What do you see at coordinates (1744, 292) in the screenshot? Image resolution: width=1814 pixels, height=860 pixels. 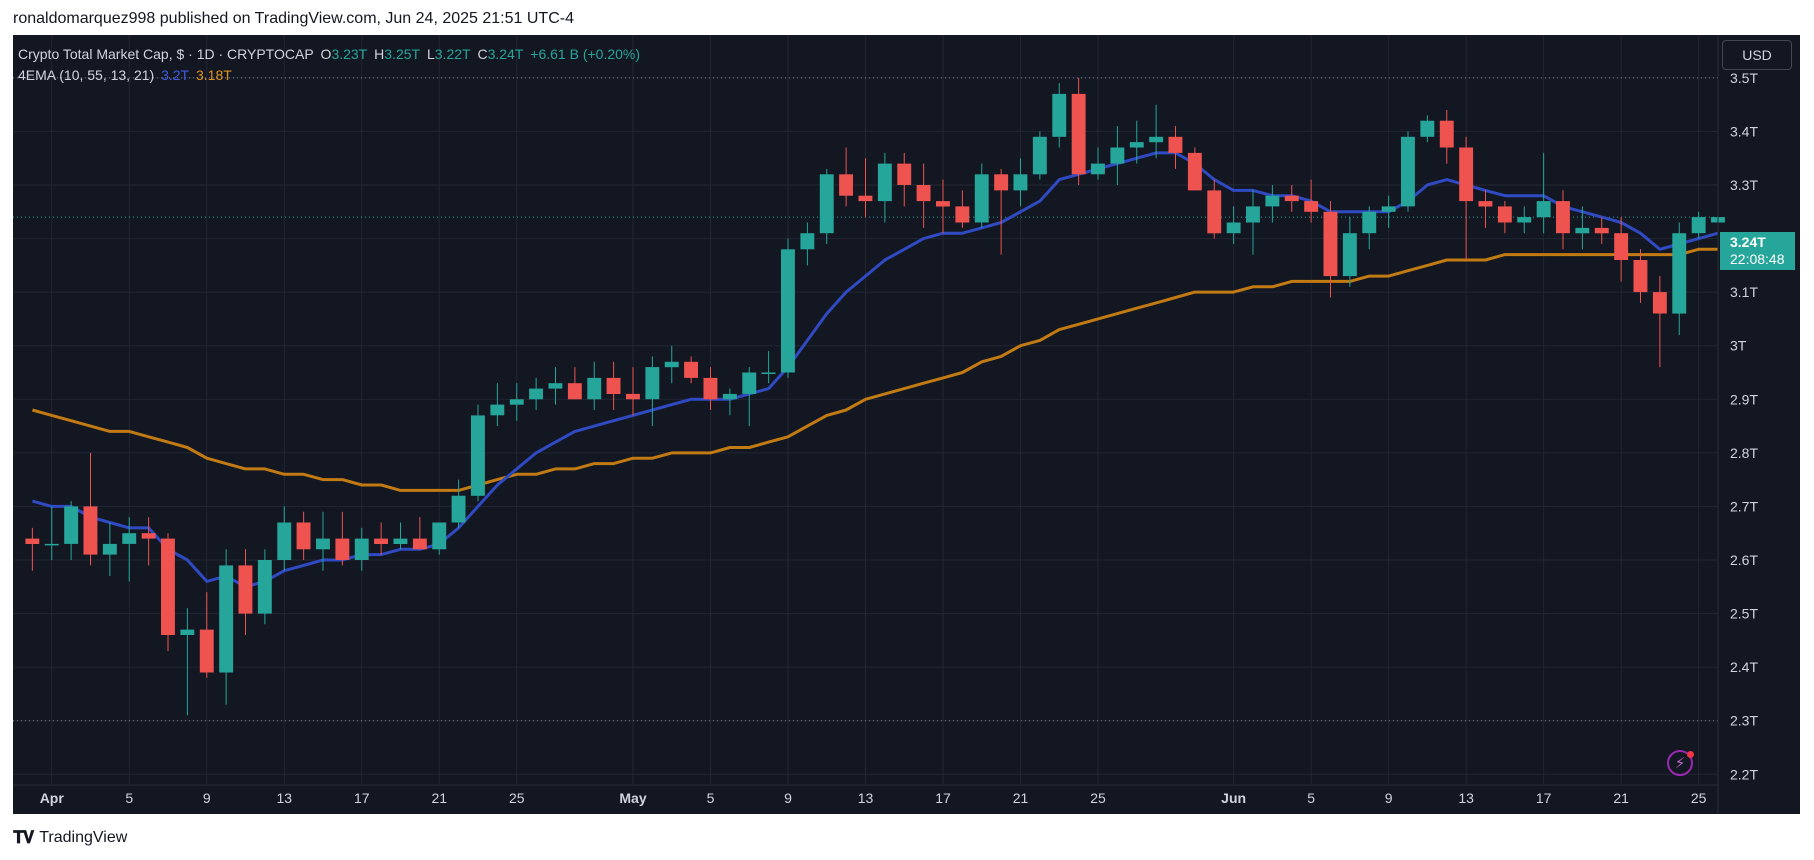 I see `price-tick-9: 3.1T` at bounding box center [1744, 292].